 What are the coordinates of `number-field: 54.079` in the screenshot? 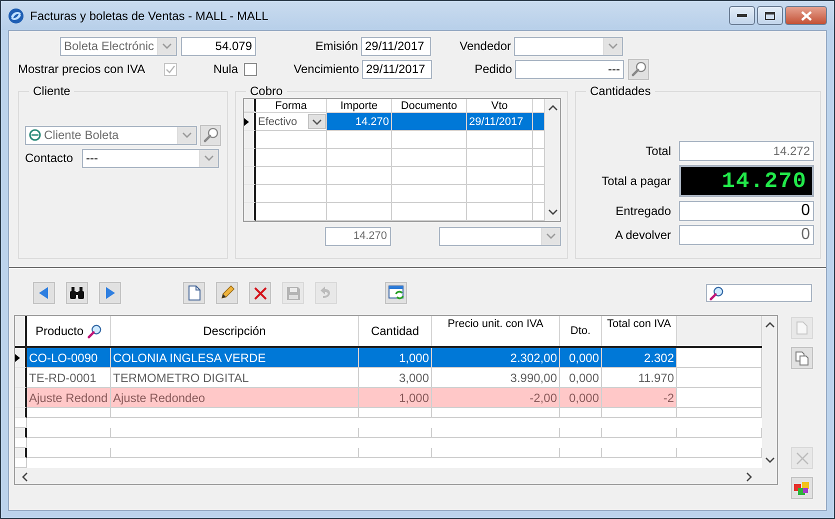 It's located at (218, 46).